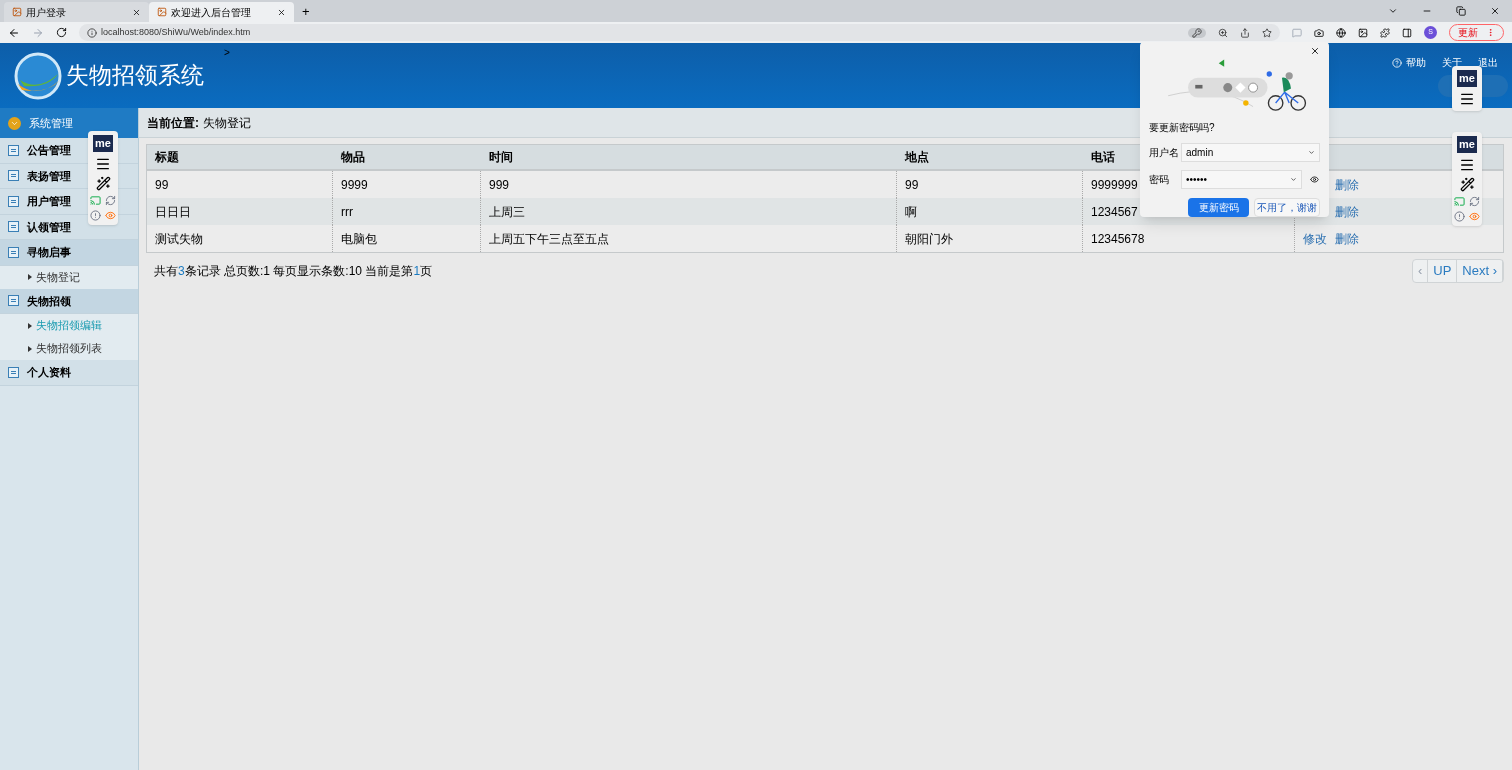 This screenshot has height=770, width=1512. I want to click on pager-button: Next ›, so click(1480, 271).